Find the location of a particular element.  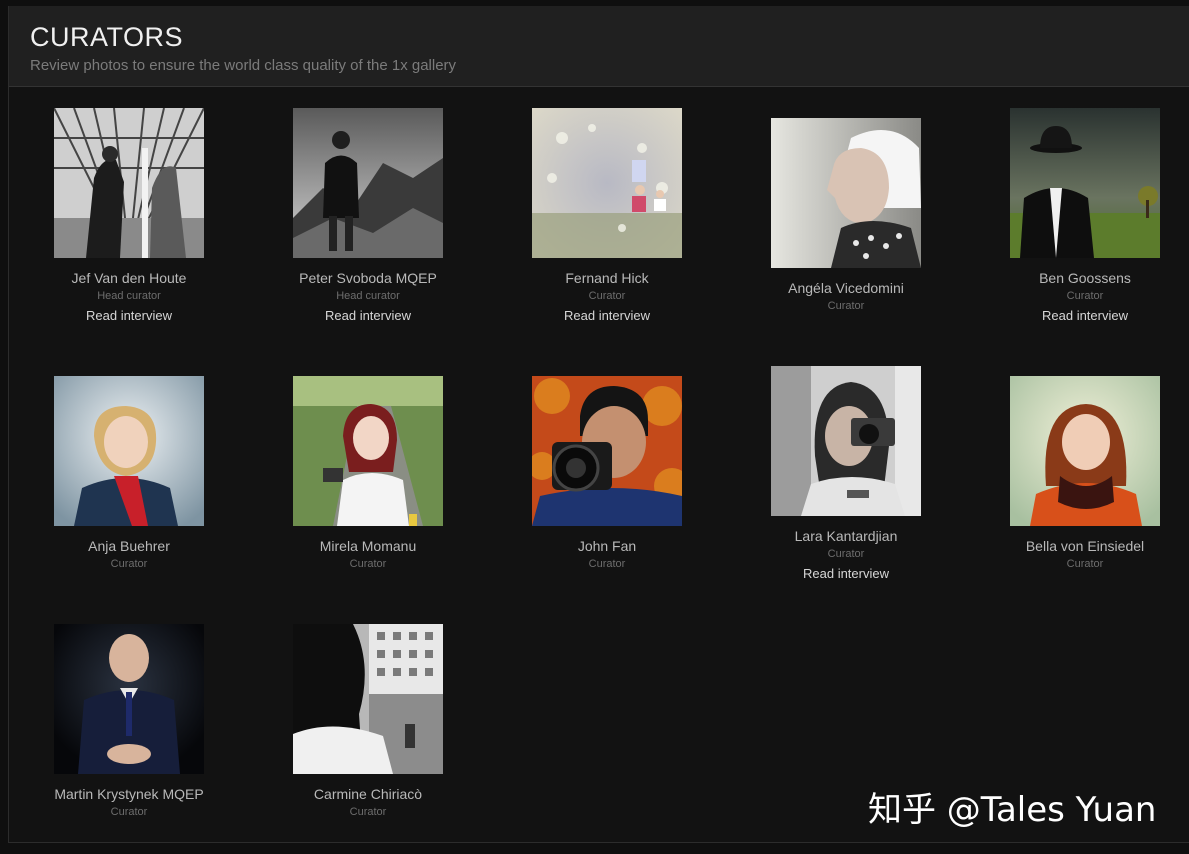

curator-card: Mirela Momanu Curator is located at coordinates (368, 473).